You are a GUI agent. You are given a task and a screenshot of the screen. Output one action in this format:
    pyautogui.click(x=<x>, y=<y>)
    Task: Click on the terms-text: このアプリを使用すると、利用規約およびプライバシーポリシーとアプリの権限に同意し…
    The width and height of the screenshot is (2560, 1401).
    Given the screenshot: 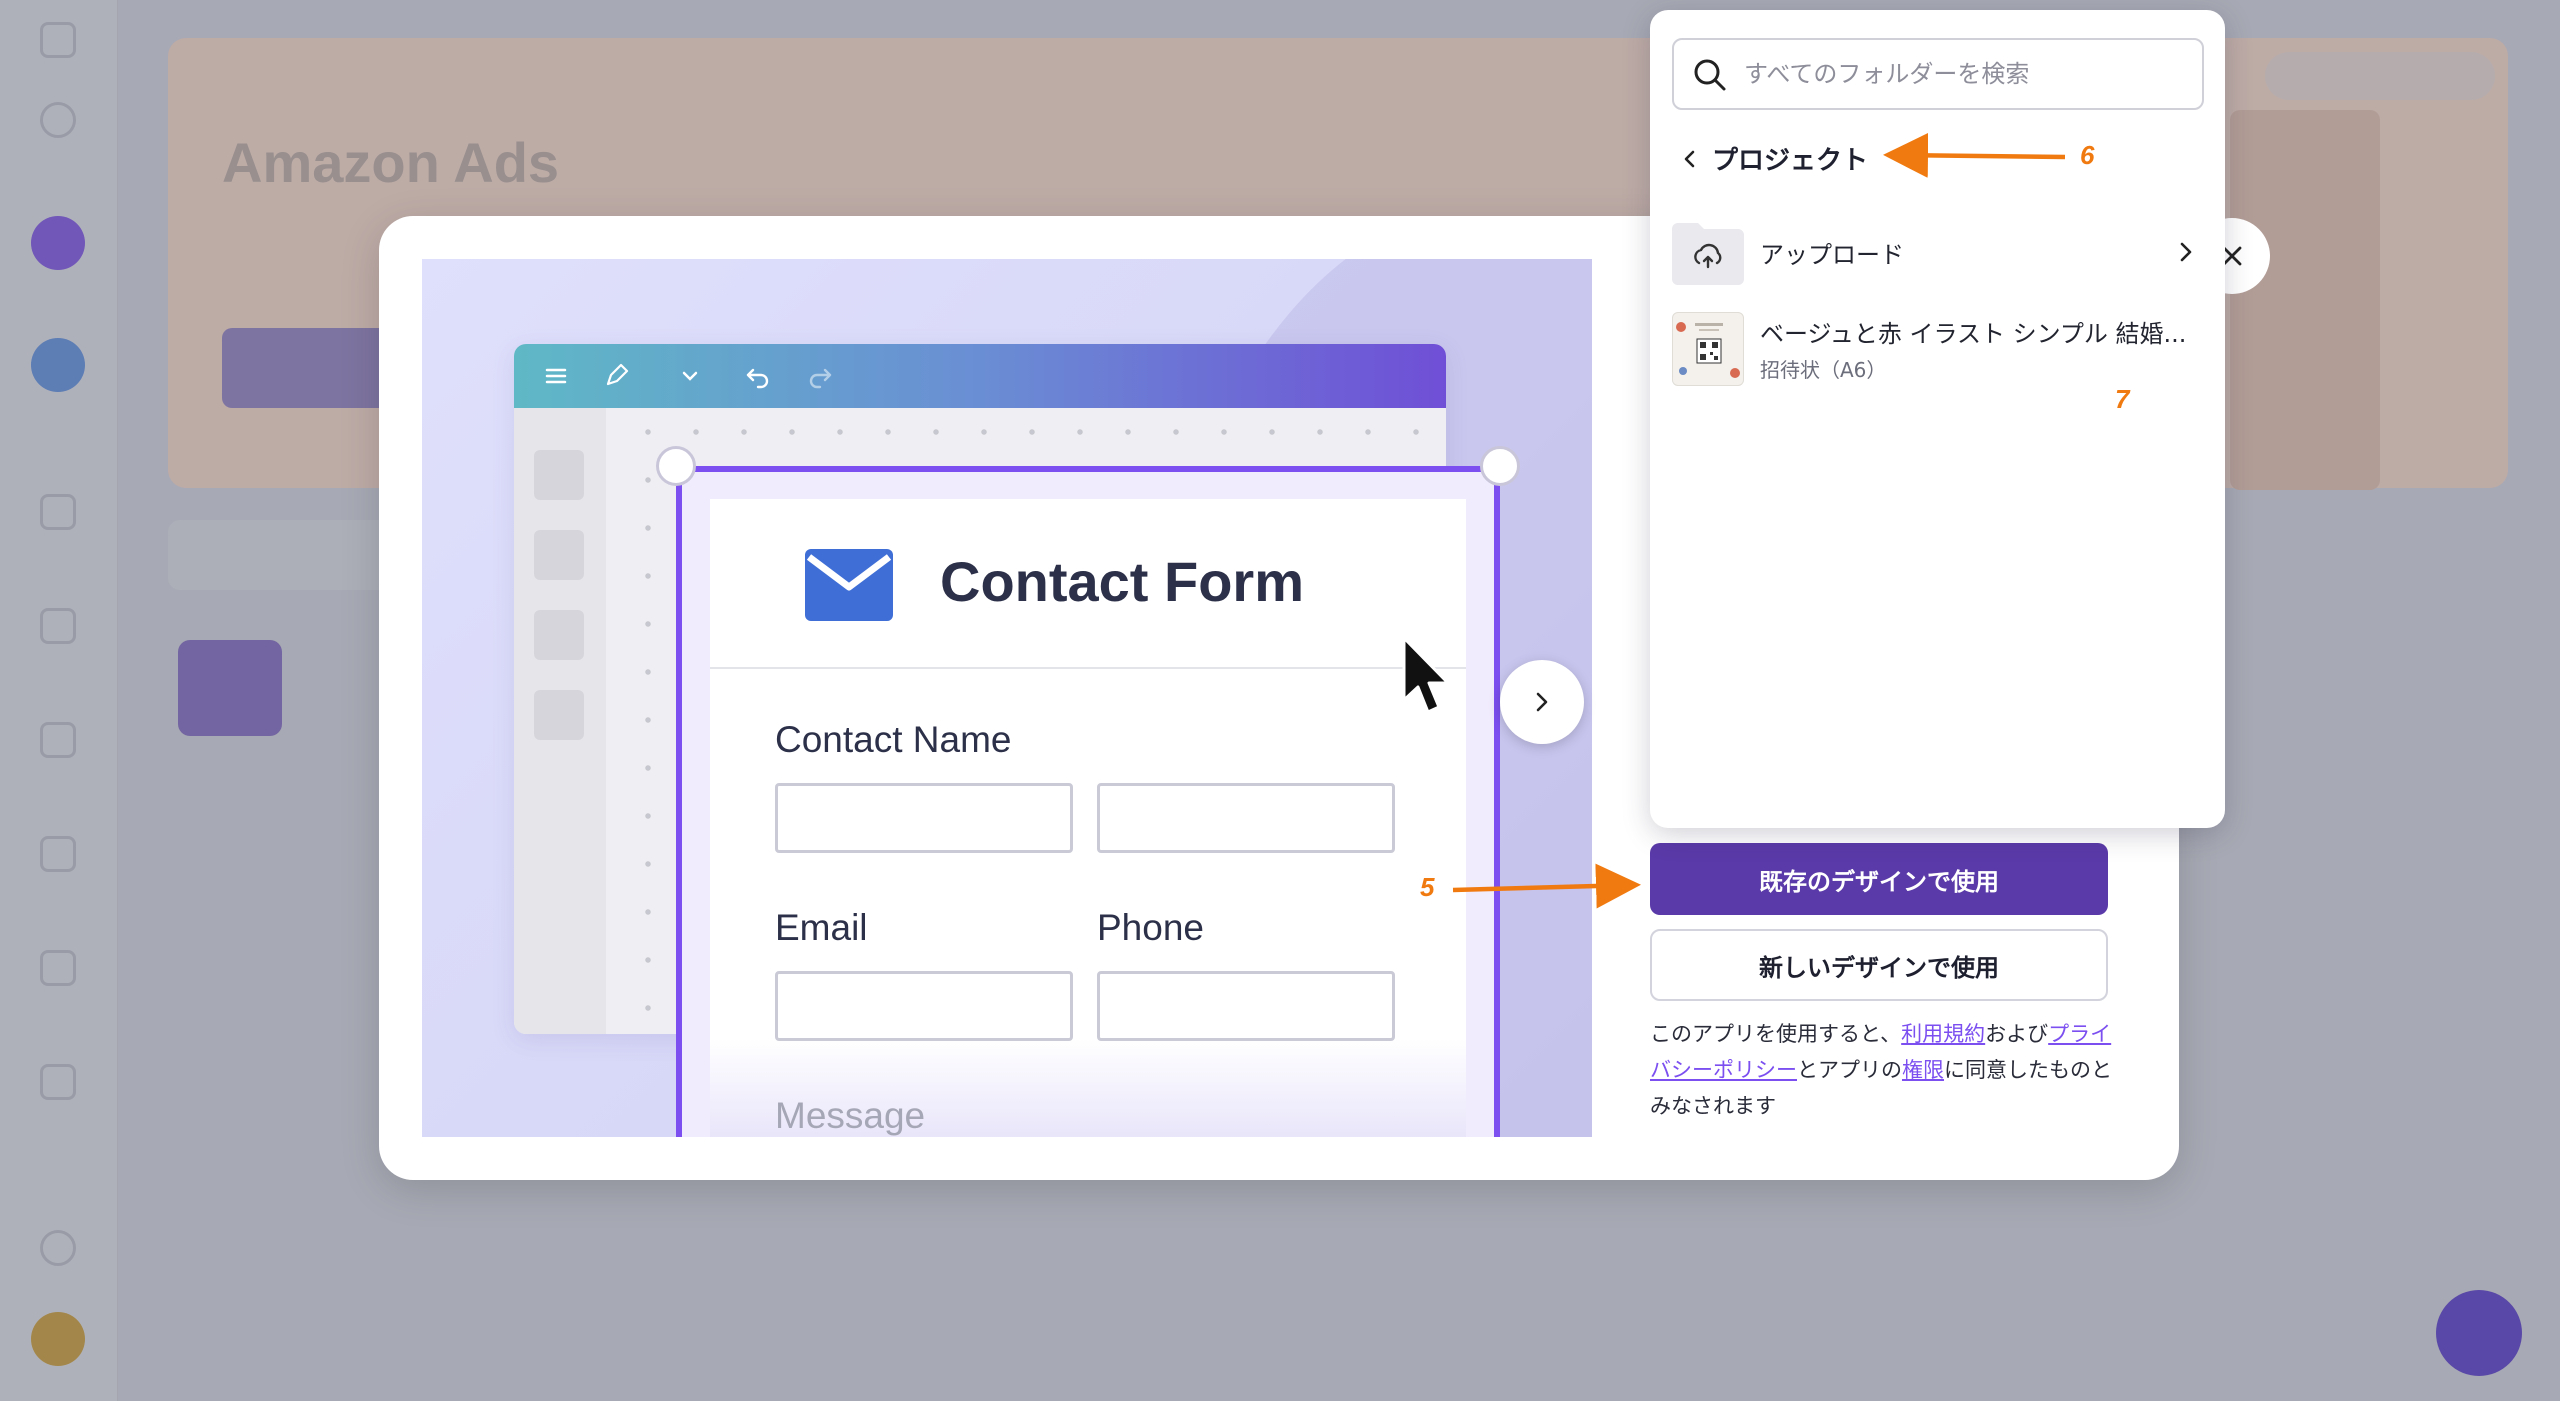 What is the action you would take?
    pyautogui.click(x=1885, y=1070)
    